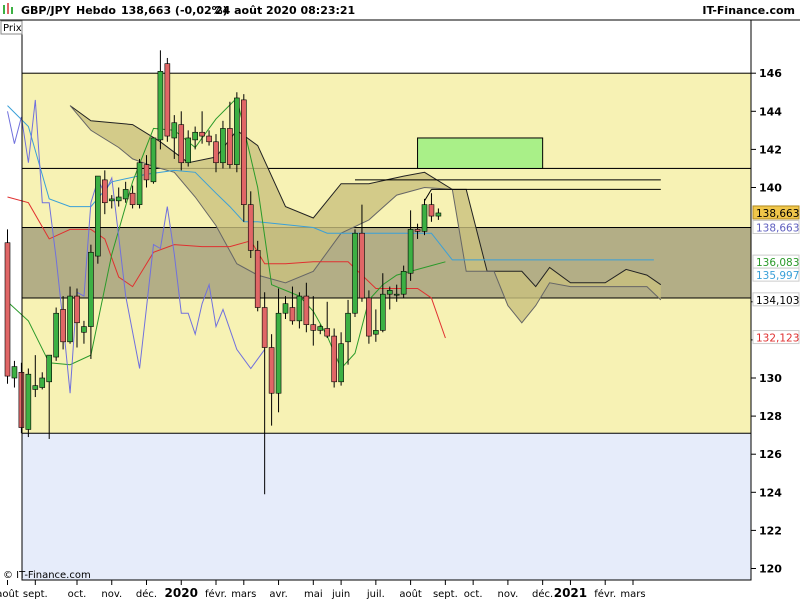 The width and height of the screenshot is (800, 600). What do you see at coordinates (770, 492) in the screenshot?
I see `y-tick-label: 124` at bounding box center [770, 492].